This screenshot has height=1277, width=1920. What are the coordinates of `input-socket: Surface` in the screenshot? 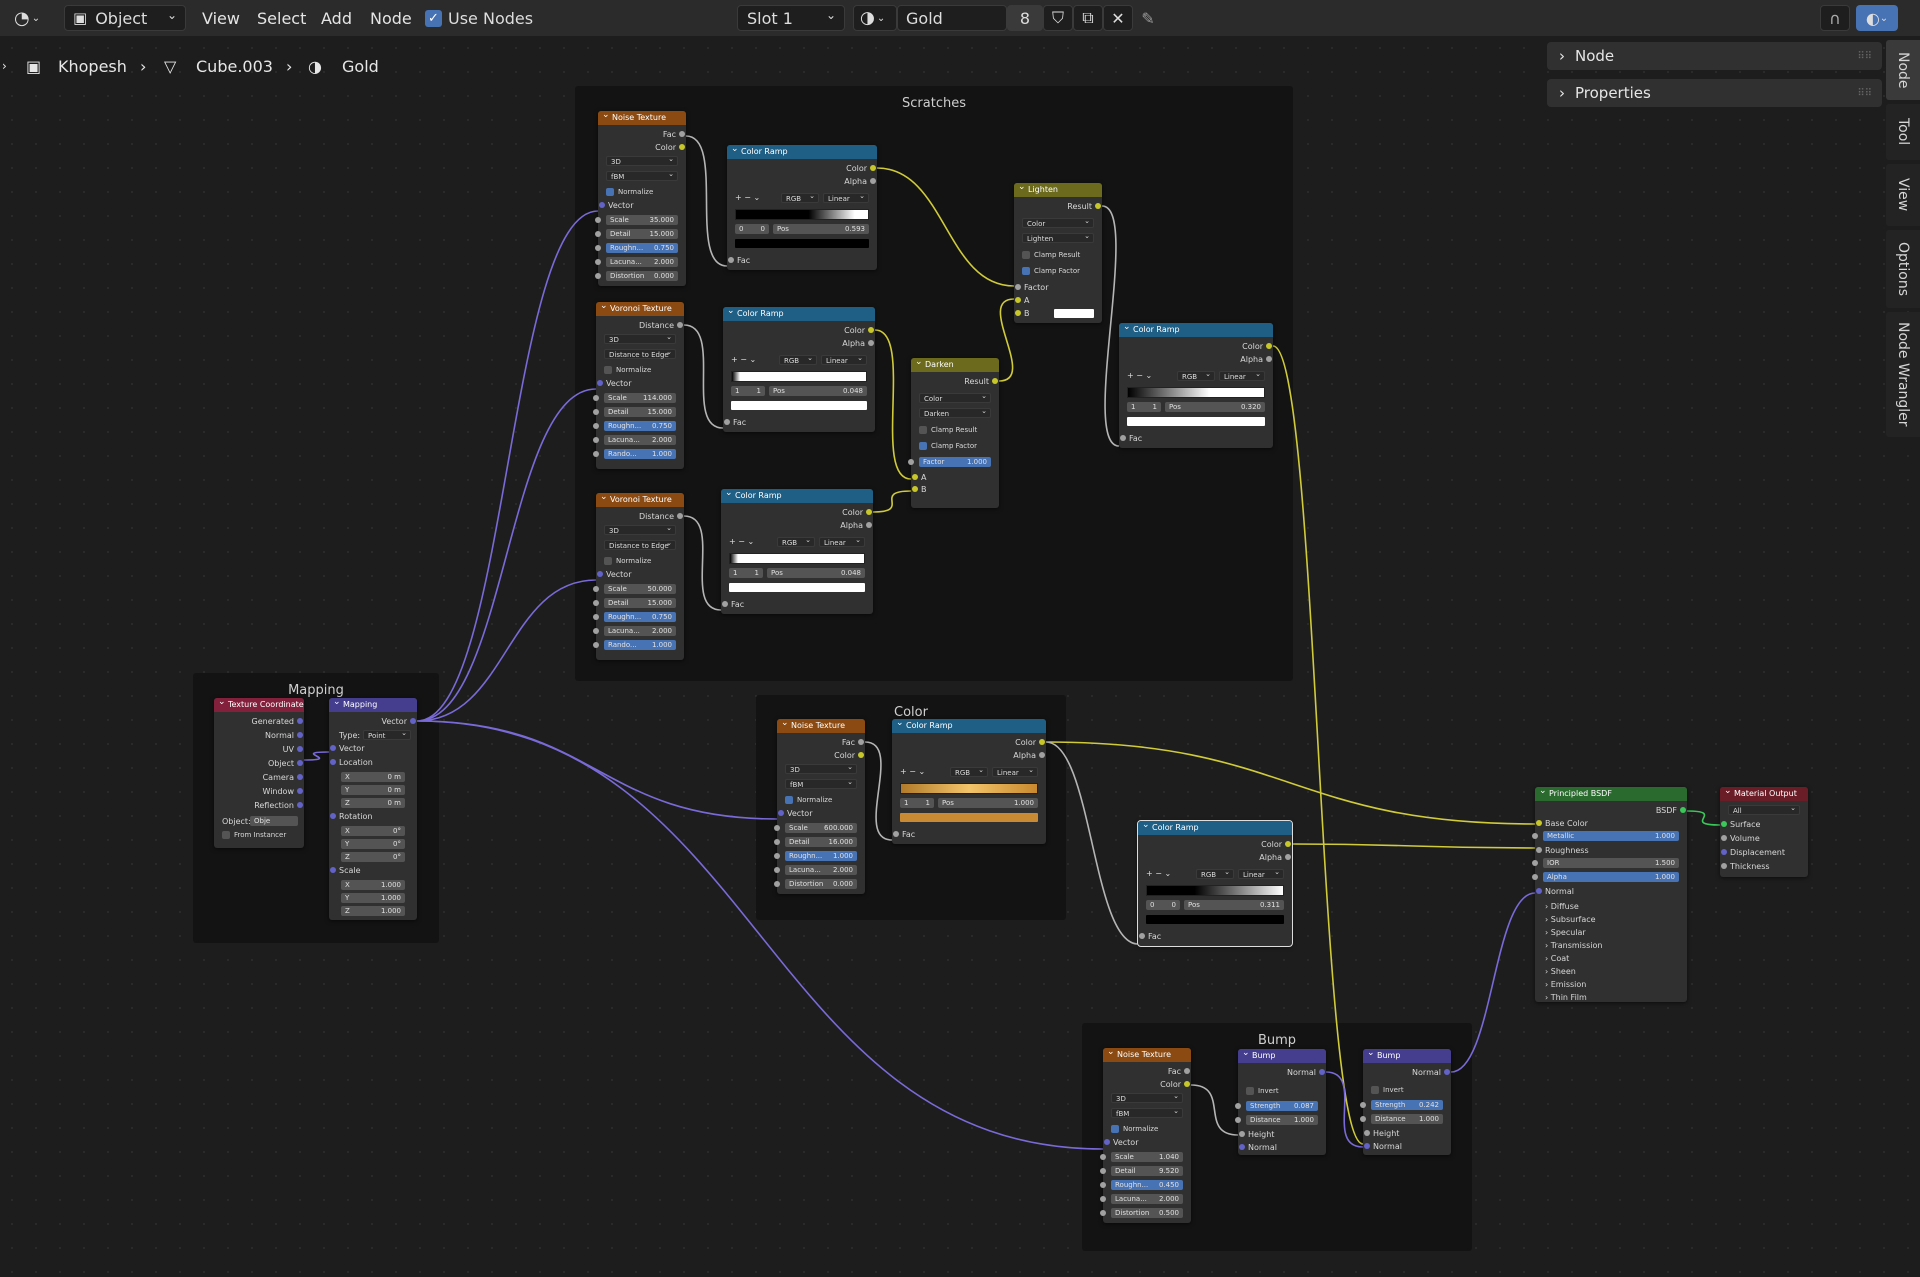 It's located at (1740, 824).